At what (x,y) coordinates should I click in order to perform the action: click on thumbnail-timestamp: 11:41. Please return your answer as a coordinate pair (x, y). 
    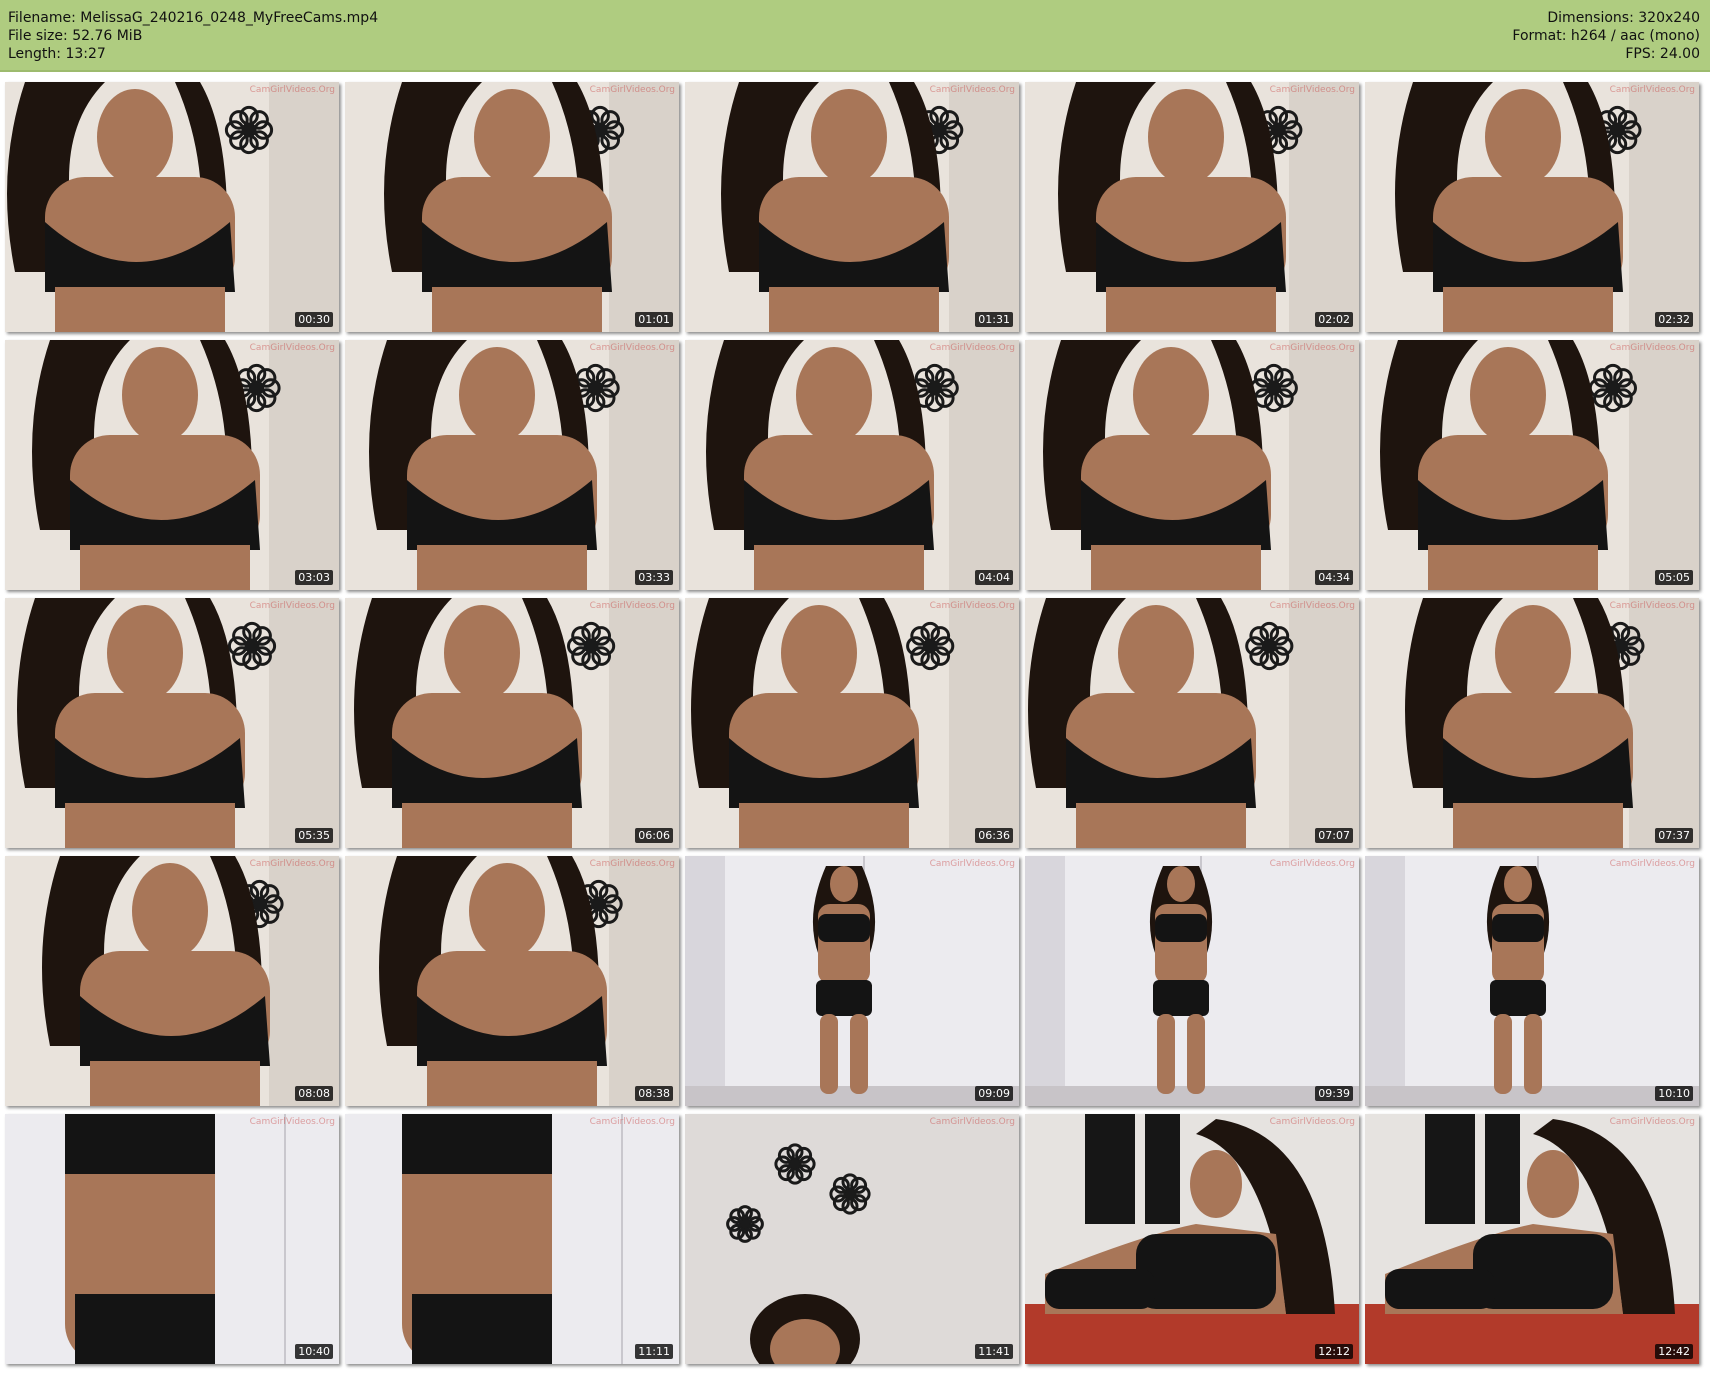
    Looking at the image, I should click on (994, 1351).